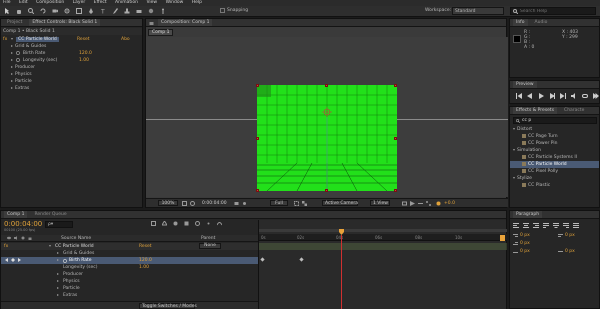 The width and height of the screenshot is (600, 309). What do you see at coordinates (383, 246) in the screenshot?
I see `layer-duration-bar` at bounding box center [383, 246].